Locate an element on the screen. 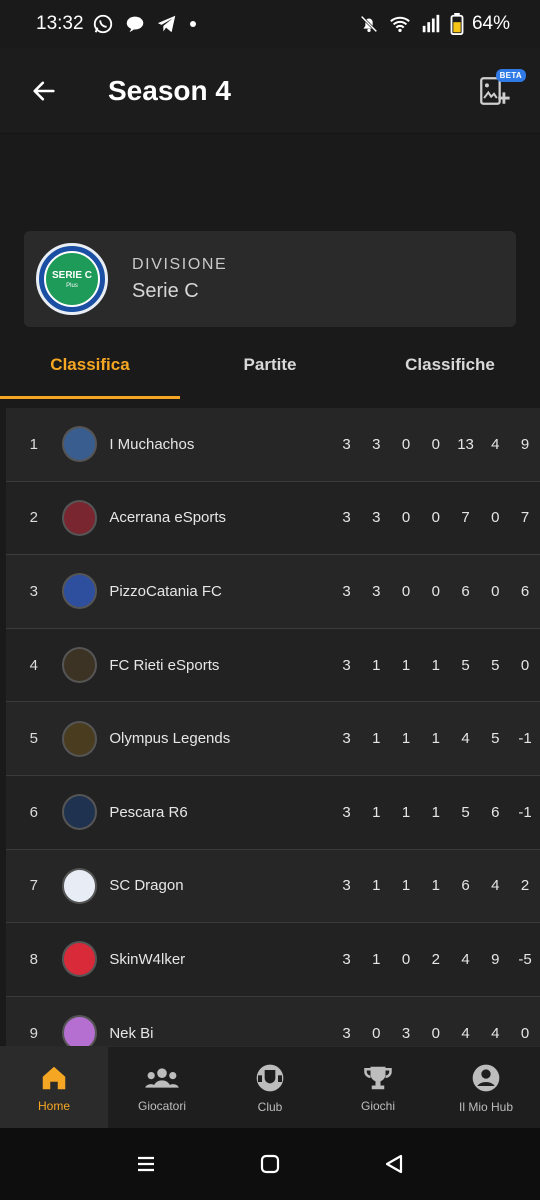 This screenshot has height=1200, width=540. telegram-icon is located at coordinates (167, 24).